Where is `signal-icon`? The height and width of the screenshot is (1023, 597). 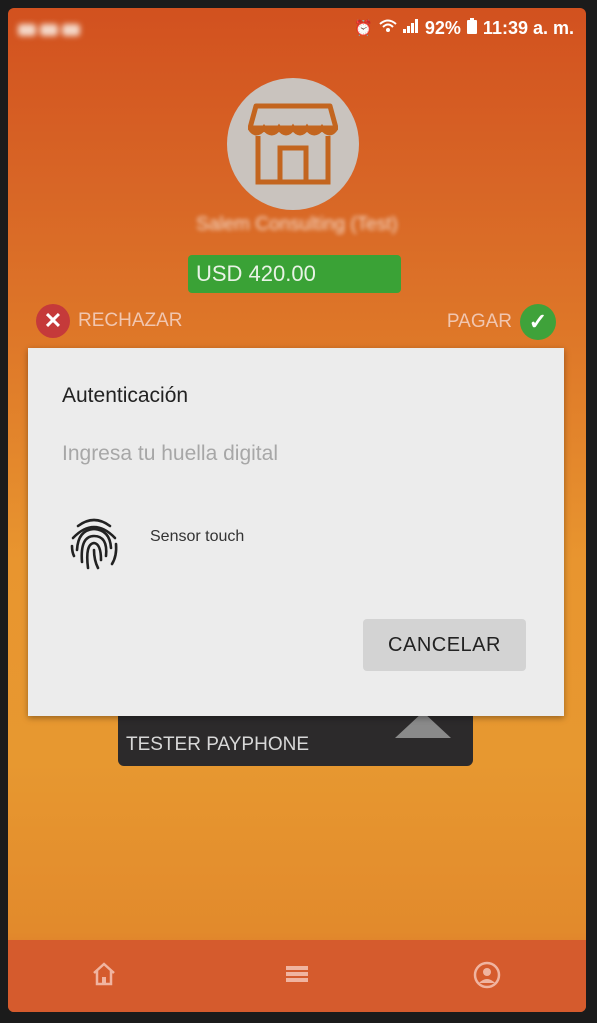 signal-icon is located at coordinates (410, 28).